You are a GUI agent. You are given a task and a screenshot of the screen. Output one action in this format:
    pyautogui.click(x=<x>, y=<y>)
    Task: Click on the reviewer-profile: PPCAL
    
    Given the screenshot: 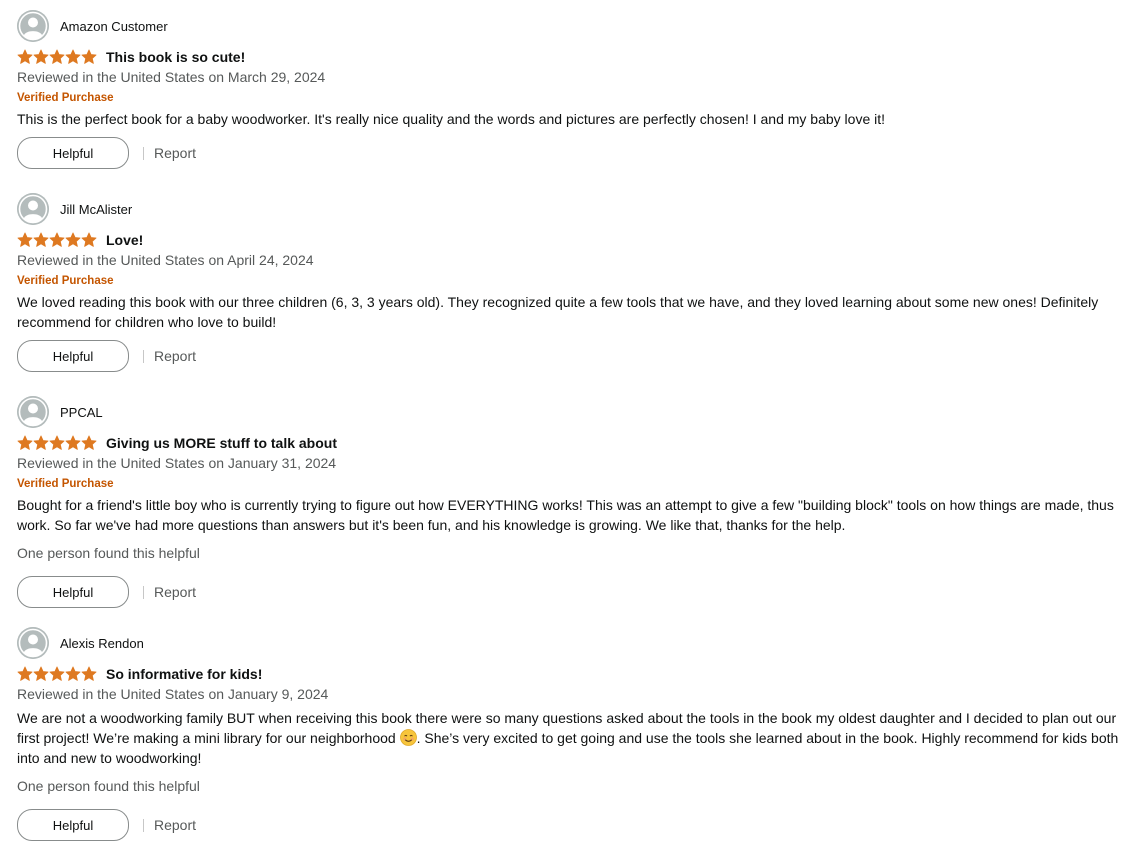 What is the action you would take?
    pyautogui.click(x=573, y=412)
    